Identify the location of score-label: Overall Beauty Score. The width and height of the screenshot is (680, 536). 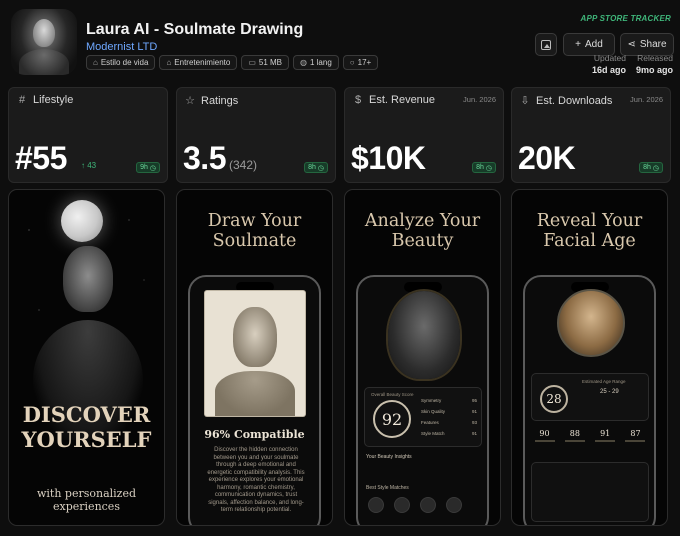
(392, 394).